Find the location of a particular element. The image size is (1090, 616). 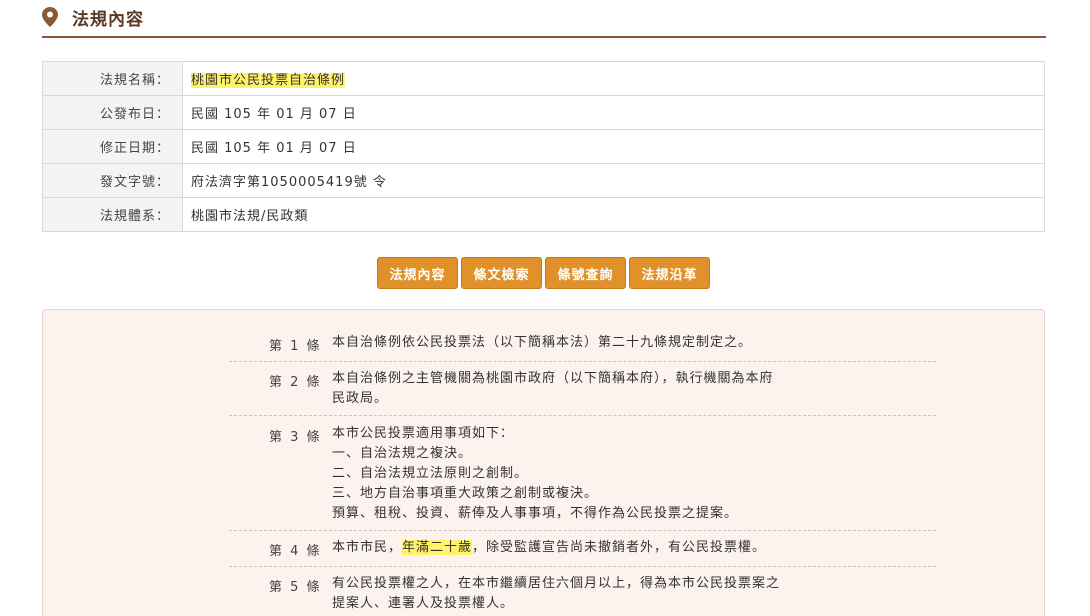

tab-article-number-query: 條號查詢 is located at coordinates (585, 273).